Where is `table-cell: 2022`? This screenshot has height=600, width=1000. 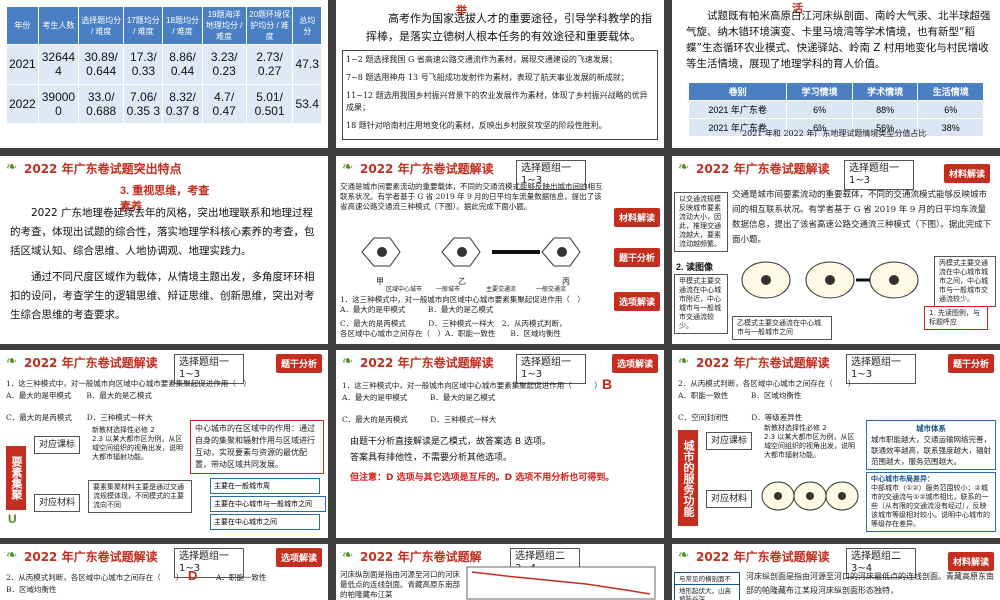
table-cell: 2022 is located at coordinates (22, 103).